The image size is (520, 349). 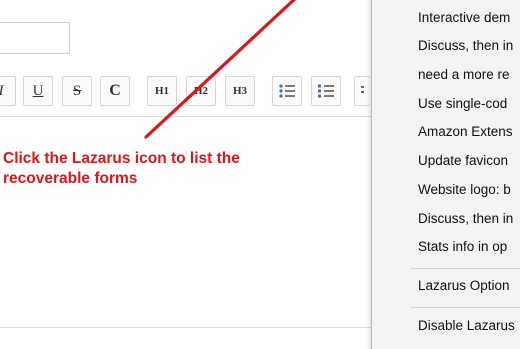 I want to click on menu-item: need a more re, so click(x=464, y=75).